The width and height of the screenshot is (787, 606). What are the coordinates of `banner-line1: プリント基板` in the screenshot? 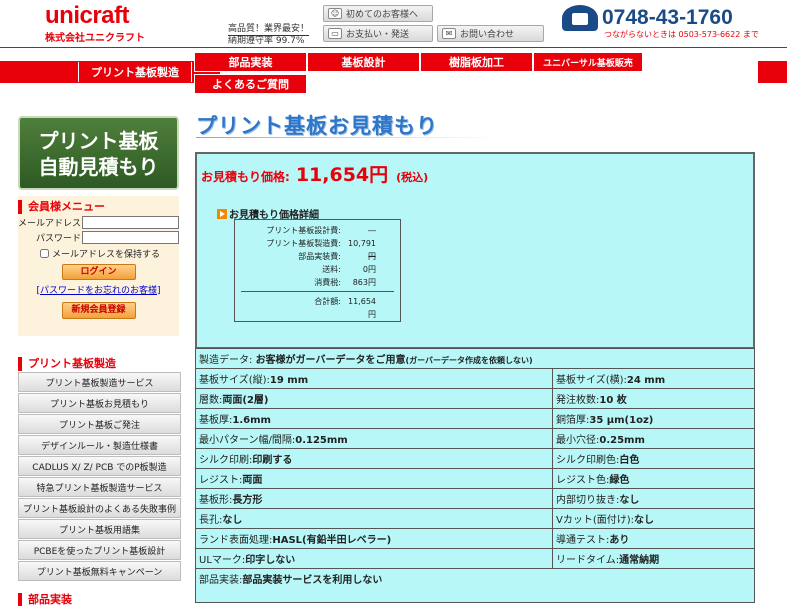 It's located at (98, 141).